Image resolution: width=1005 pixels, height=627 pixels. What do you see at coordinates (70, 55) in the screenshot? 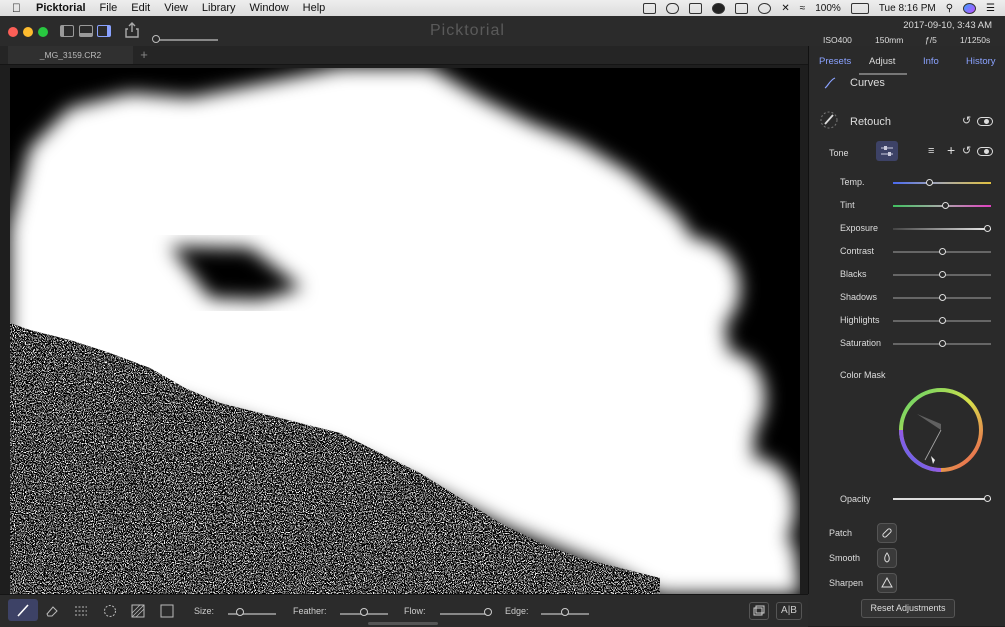
I see `document-tab: _MG_3159.CR2` at bounding box center [70, 55].